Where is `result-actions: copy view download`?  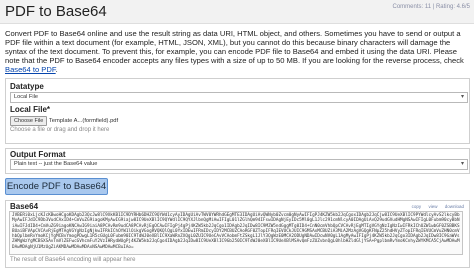 result-actions: copy view download is located at coordinates (435, 206).